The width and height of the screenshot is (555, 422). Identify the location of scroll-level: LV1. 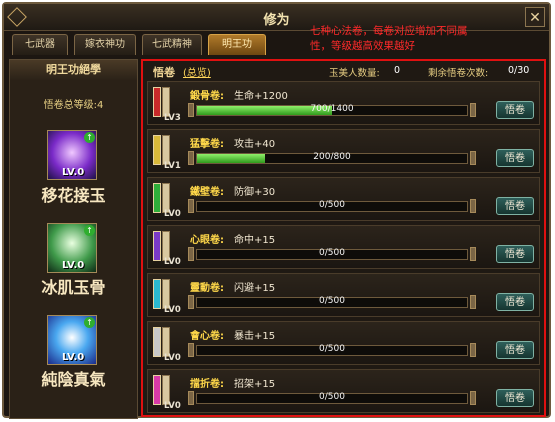
(172, 166).